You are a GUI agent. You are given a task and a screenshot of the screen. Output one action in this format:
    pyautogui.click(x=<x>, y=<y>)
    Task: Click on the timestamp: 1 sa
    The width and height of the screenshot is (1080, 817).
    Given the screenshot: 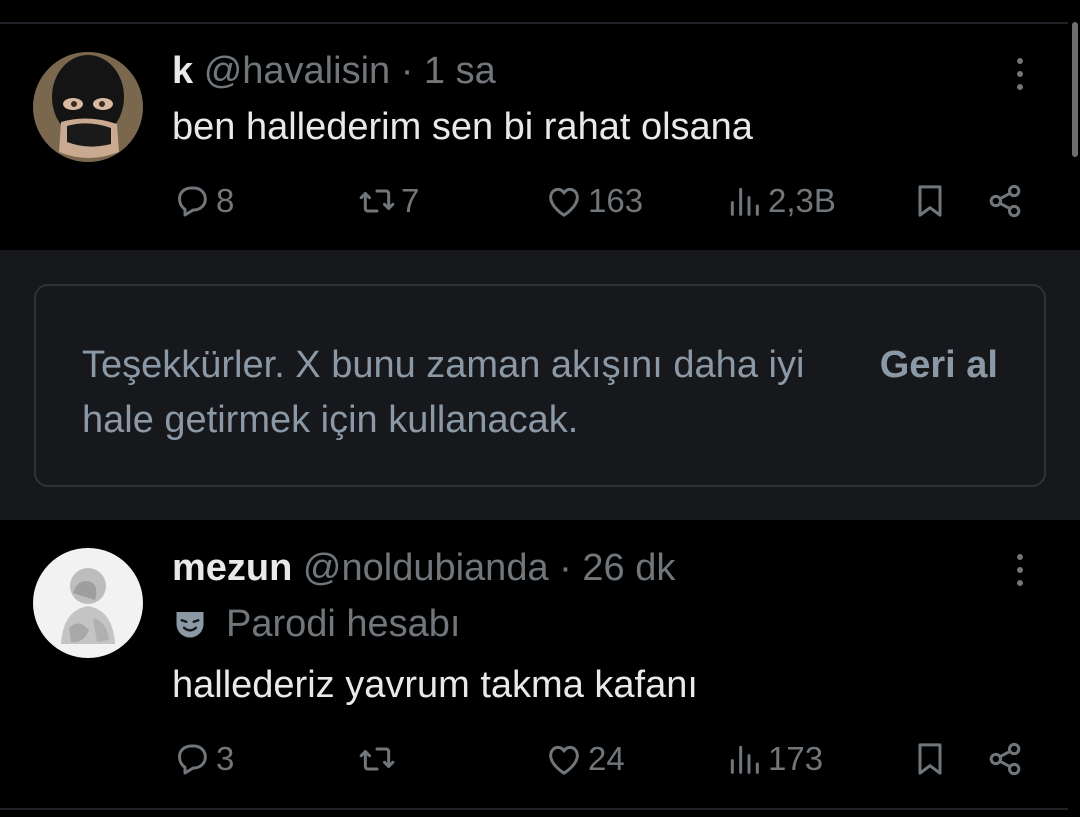 What is the action you would take?
    pyautogui.click(x=460, y=71)
    